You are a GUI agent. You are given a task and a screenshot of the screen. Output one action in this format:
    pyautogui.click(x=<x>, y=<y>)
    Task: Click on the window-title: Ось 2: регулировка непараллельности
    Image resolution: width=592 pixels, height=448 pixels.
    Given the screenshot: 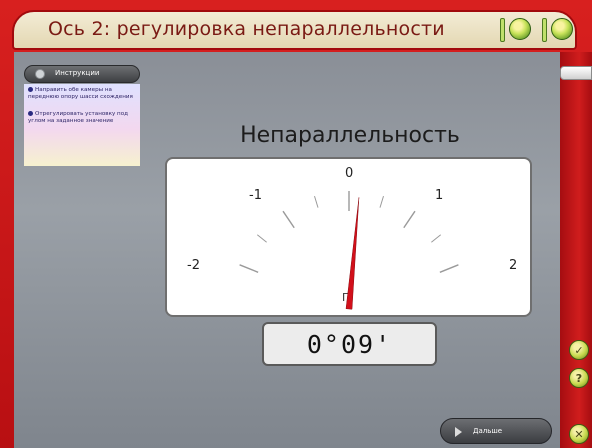 What is the action you would take?
    pyautogui.click(x=246, y=29)
    